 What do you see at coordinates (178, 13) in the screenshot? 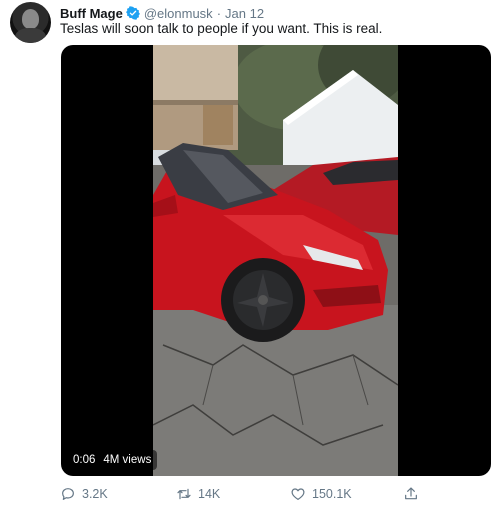
I see `user-handle: @elonmusk` at bounding box center [178, 13].